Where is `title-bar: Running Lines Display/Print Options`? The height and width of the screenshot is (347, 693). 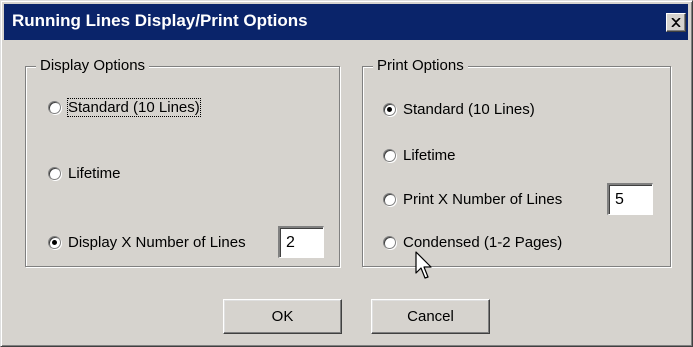
title-bar: Running Lines Display/Print Options is located at coordinates (346, 22).